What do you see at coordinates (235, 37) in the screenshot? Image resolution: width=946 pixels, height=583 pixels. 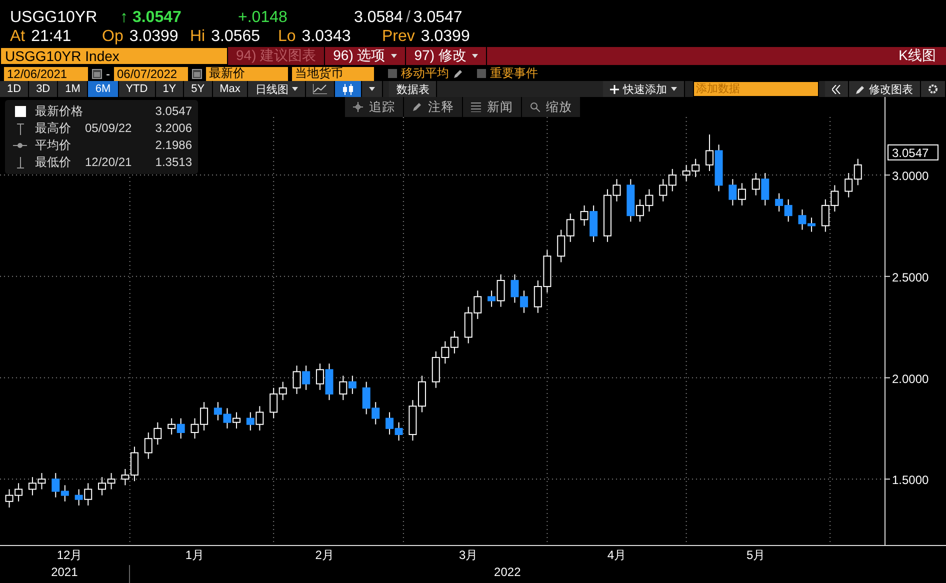 I see `quote-value: 3.0565` at bounding box center [235, 37].